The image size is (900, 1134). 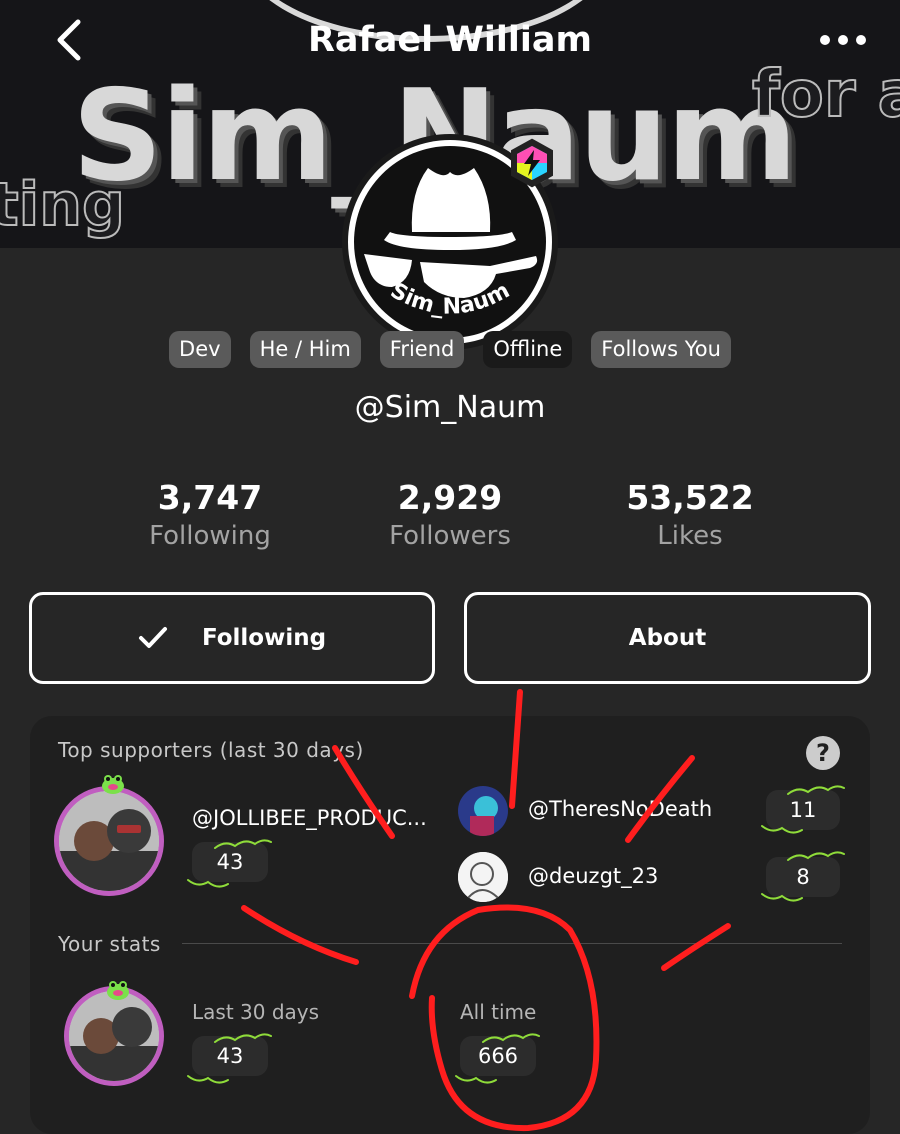 What do you see at coordinates (450, 242) in the screenshot?
I see `profile-avatar: Sim_Naum` at bounding box center [450, 242].